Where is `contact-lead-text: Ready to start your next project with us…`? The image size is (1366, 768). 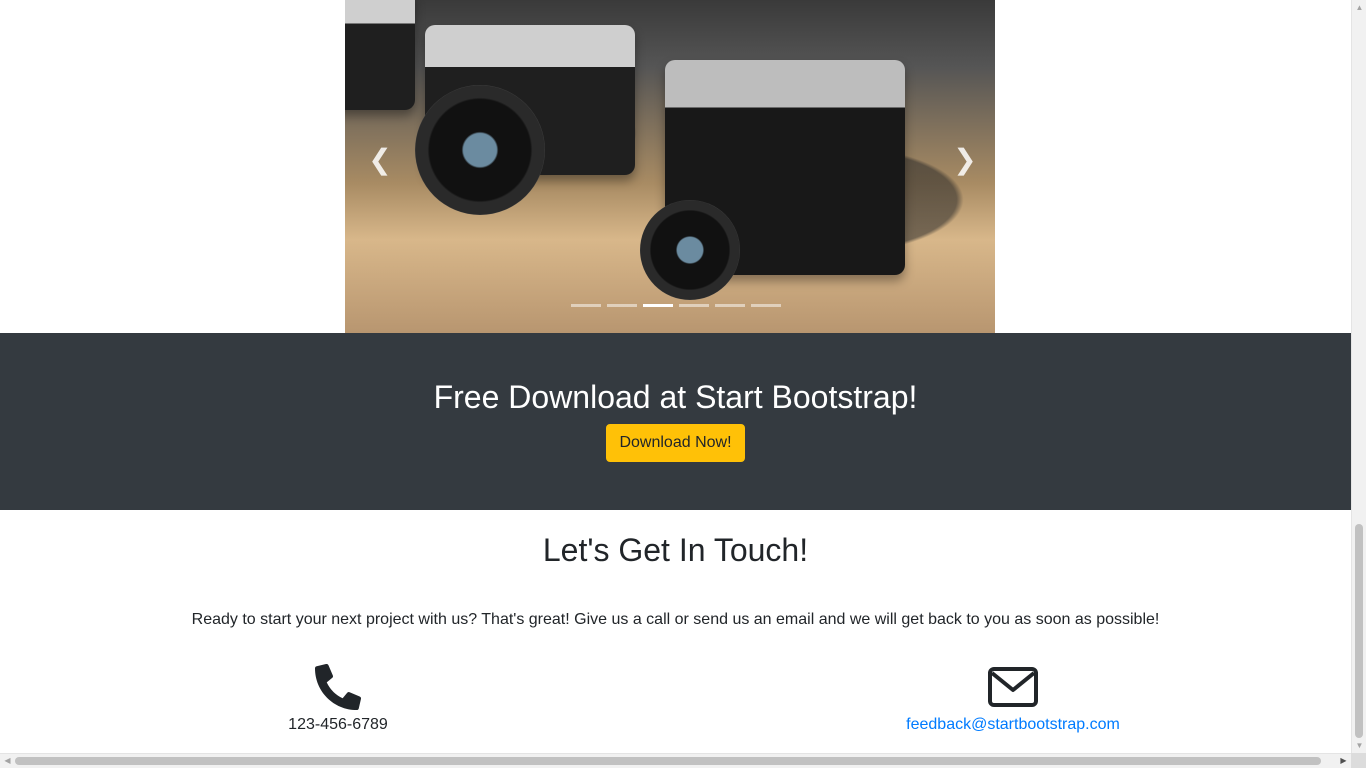 contact-lead-text: Ready to start your next project with us… is located at coordinates (675, 619).